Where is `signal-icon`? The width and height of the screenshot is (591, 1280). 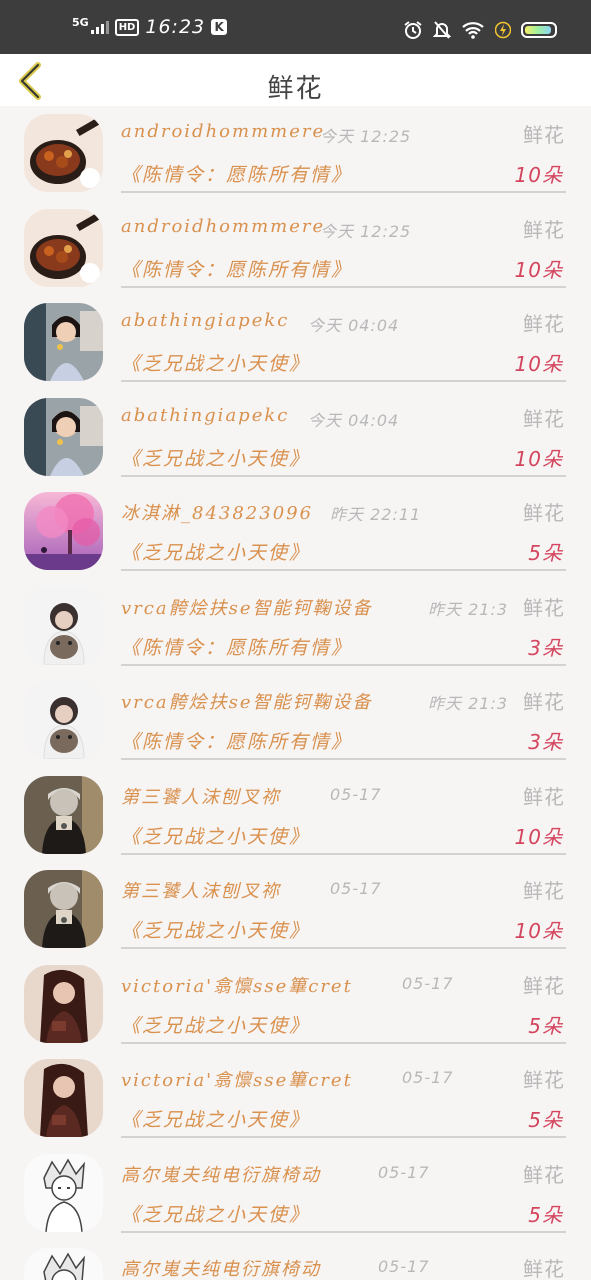
signal-icon is located at coordinates (99, 27).